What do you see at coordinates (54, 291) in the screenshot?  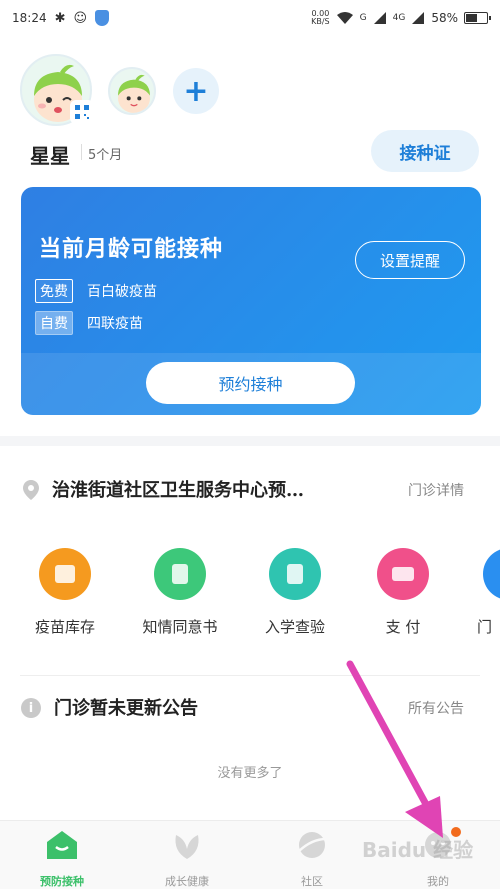 I see `vaccine-tag-free: 免费` at bounding box center [54, 291].